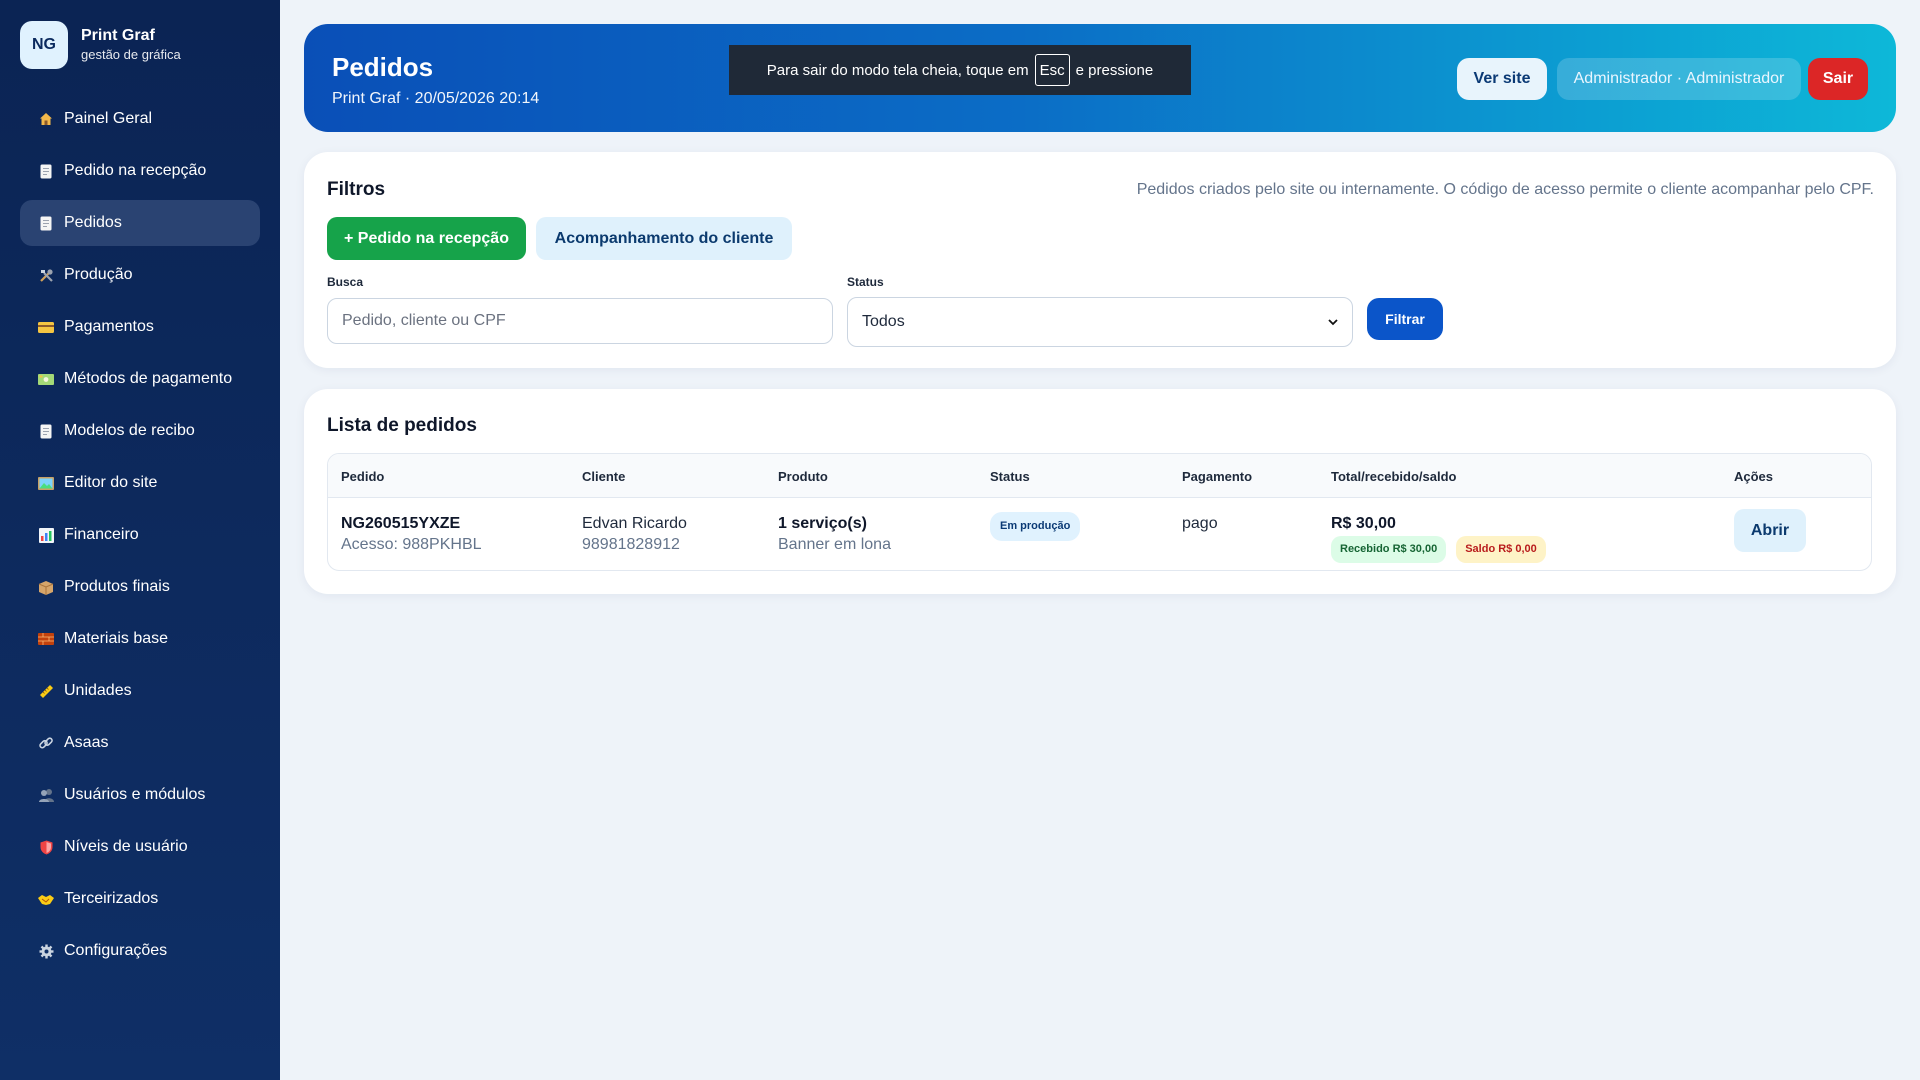 The image size is (1920, 1080). I want to click on sidebar-item-label: Asaas, so click(86, 742).